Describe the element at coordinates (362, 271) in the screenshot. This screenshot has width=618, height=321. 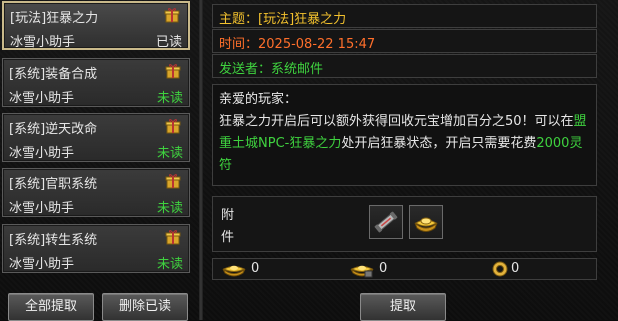
I see `bound-ingot-icon` at that location.